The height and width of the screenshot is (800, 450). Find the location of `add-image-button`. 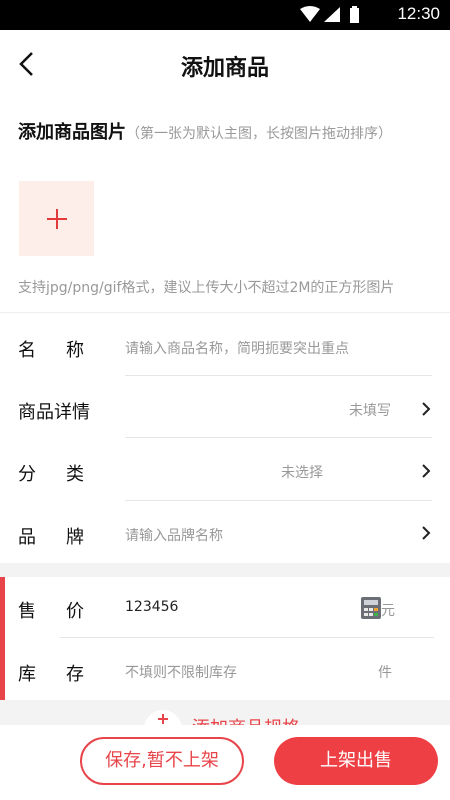

add-image-button is located at coordinates (56, 218).